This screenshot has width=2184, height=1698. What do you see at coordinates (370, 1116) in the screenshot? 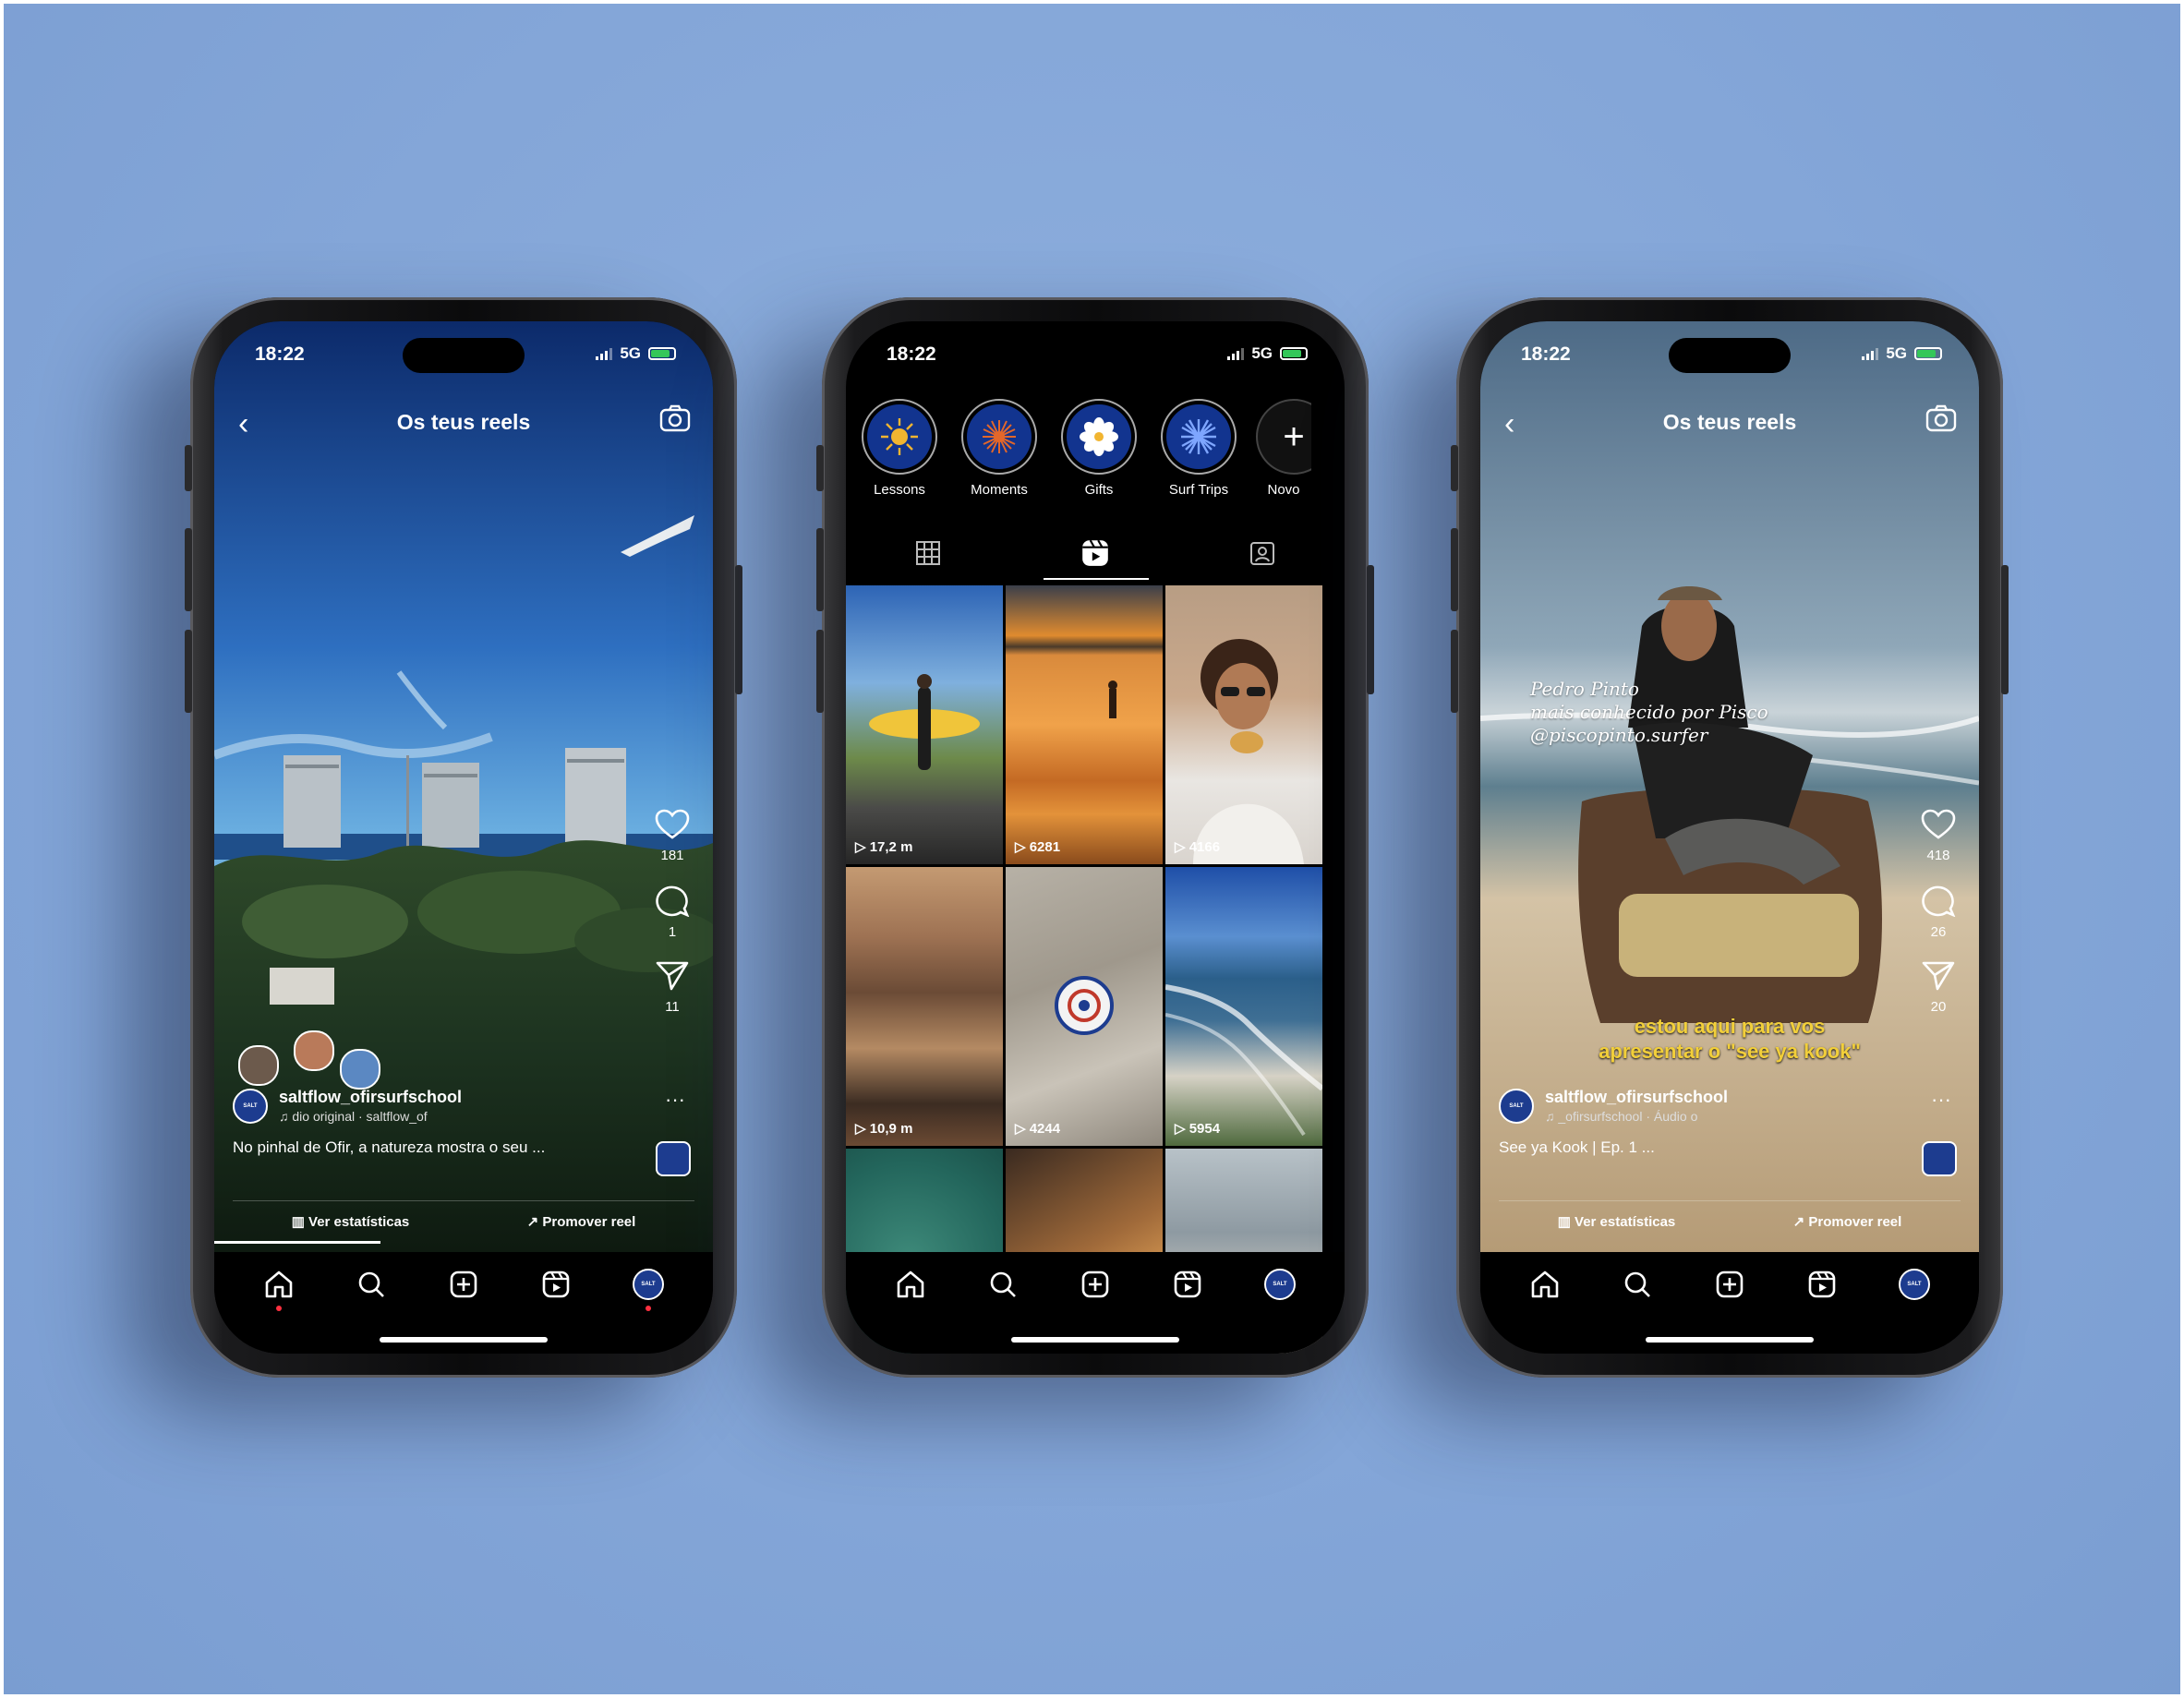
I see `audio-label: ♫ dio original · saltflow_of` at bounding box center [370, 1116].